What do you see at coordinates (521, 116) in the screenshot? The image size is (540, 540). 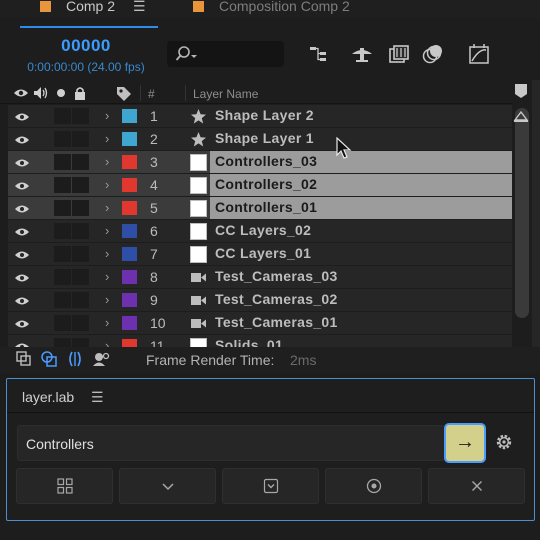 I see `brainstorm-icon` at bounding box center [521, 116].